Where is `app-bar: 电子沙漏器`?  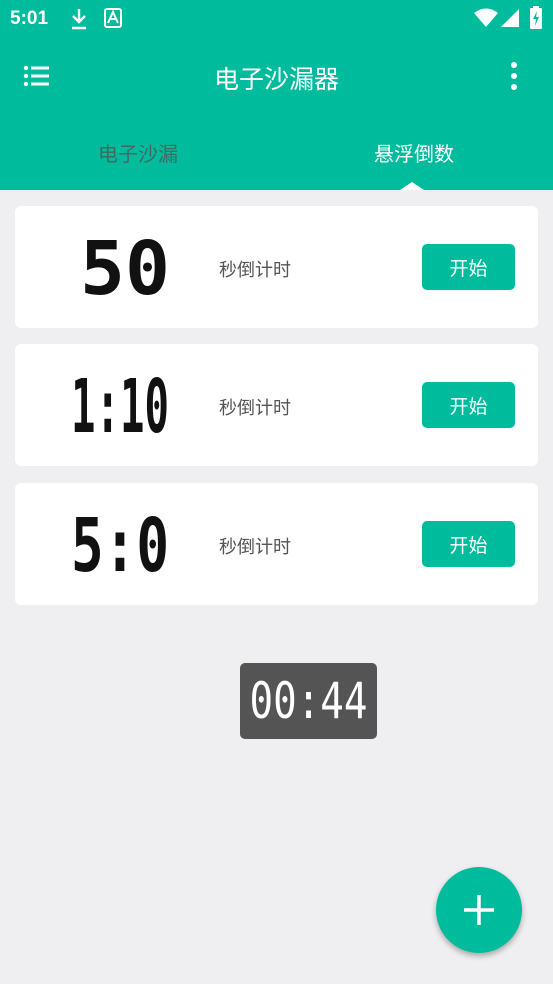 app-bar: 电子沙漏器 is located at coordinates (276, 76).